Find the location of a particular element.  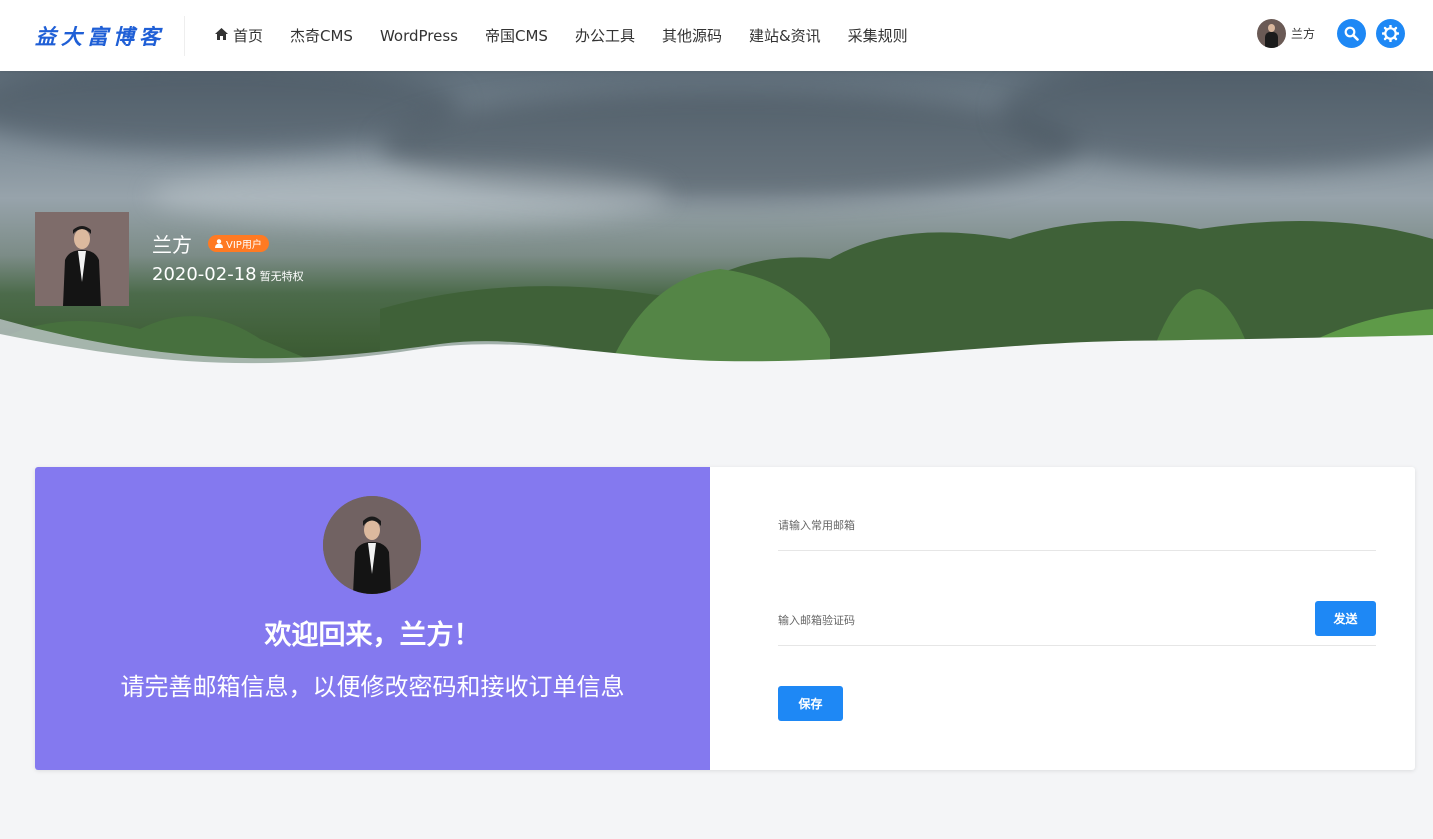

email-field is located at coordinates (1077, 525).